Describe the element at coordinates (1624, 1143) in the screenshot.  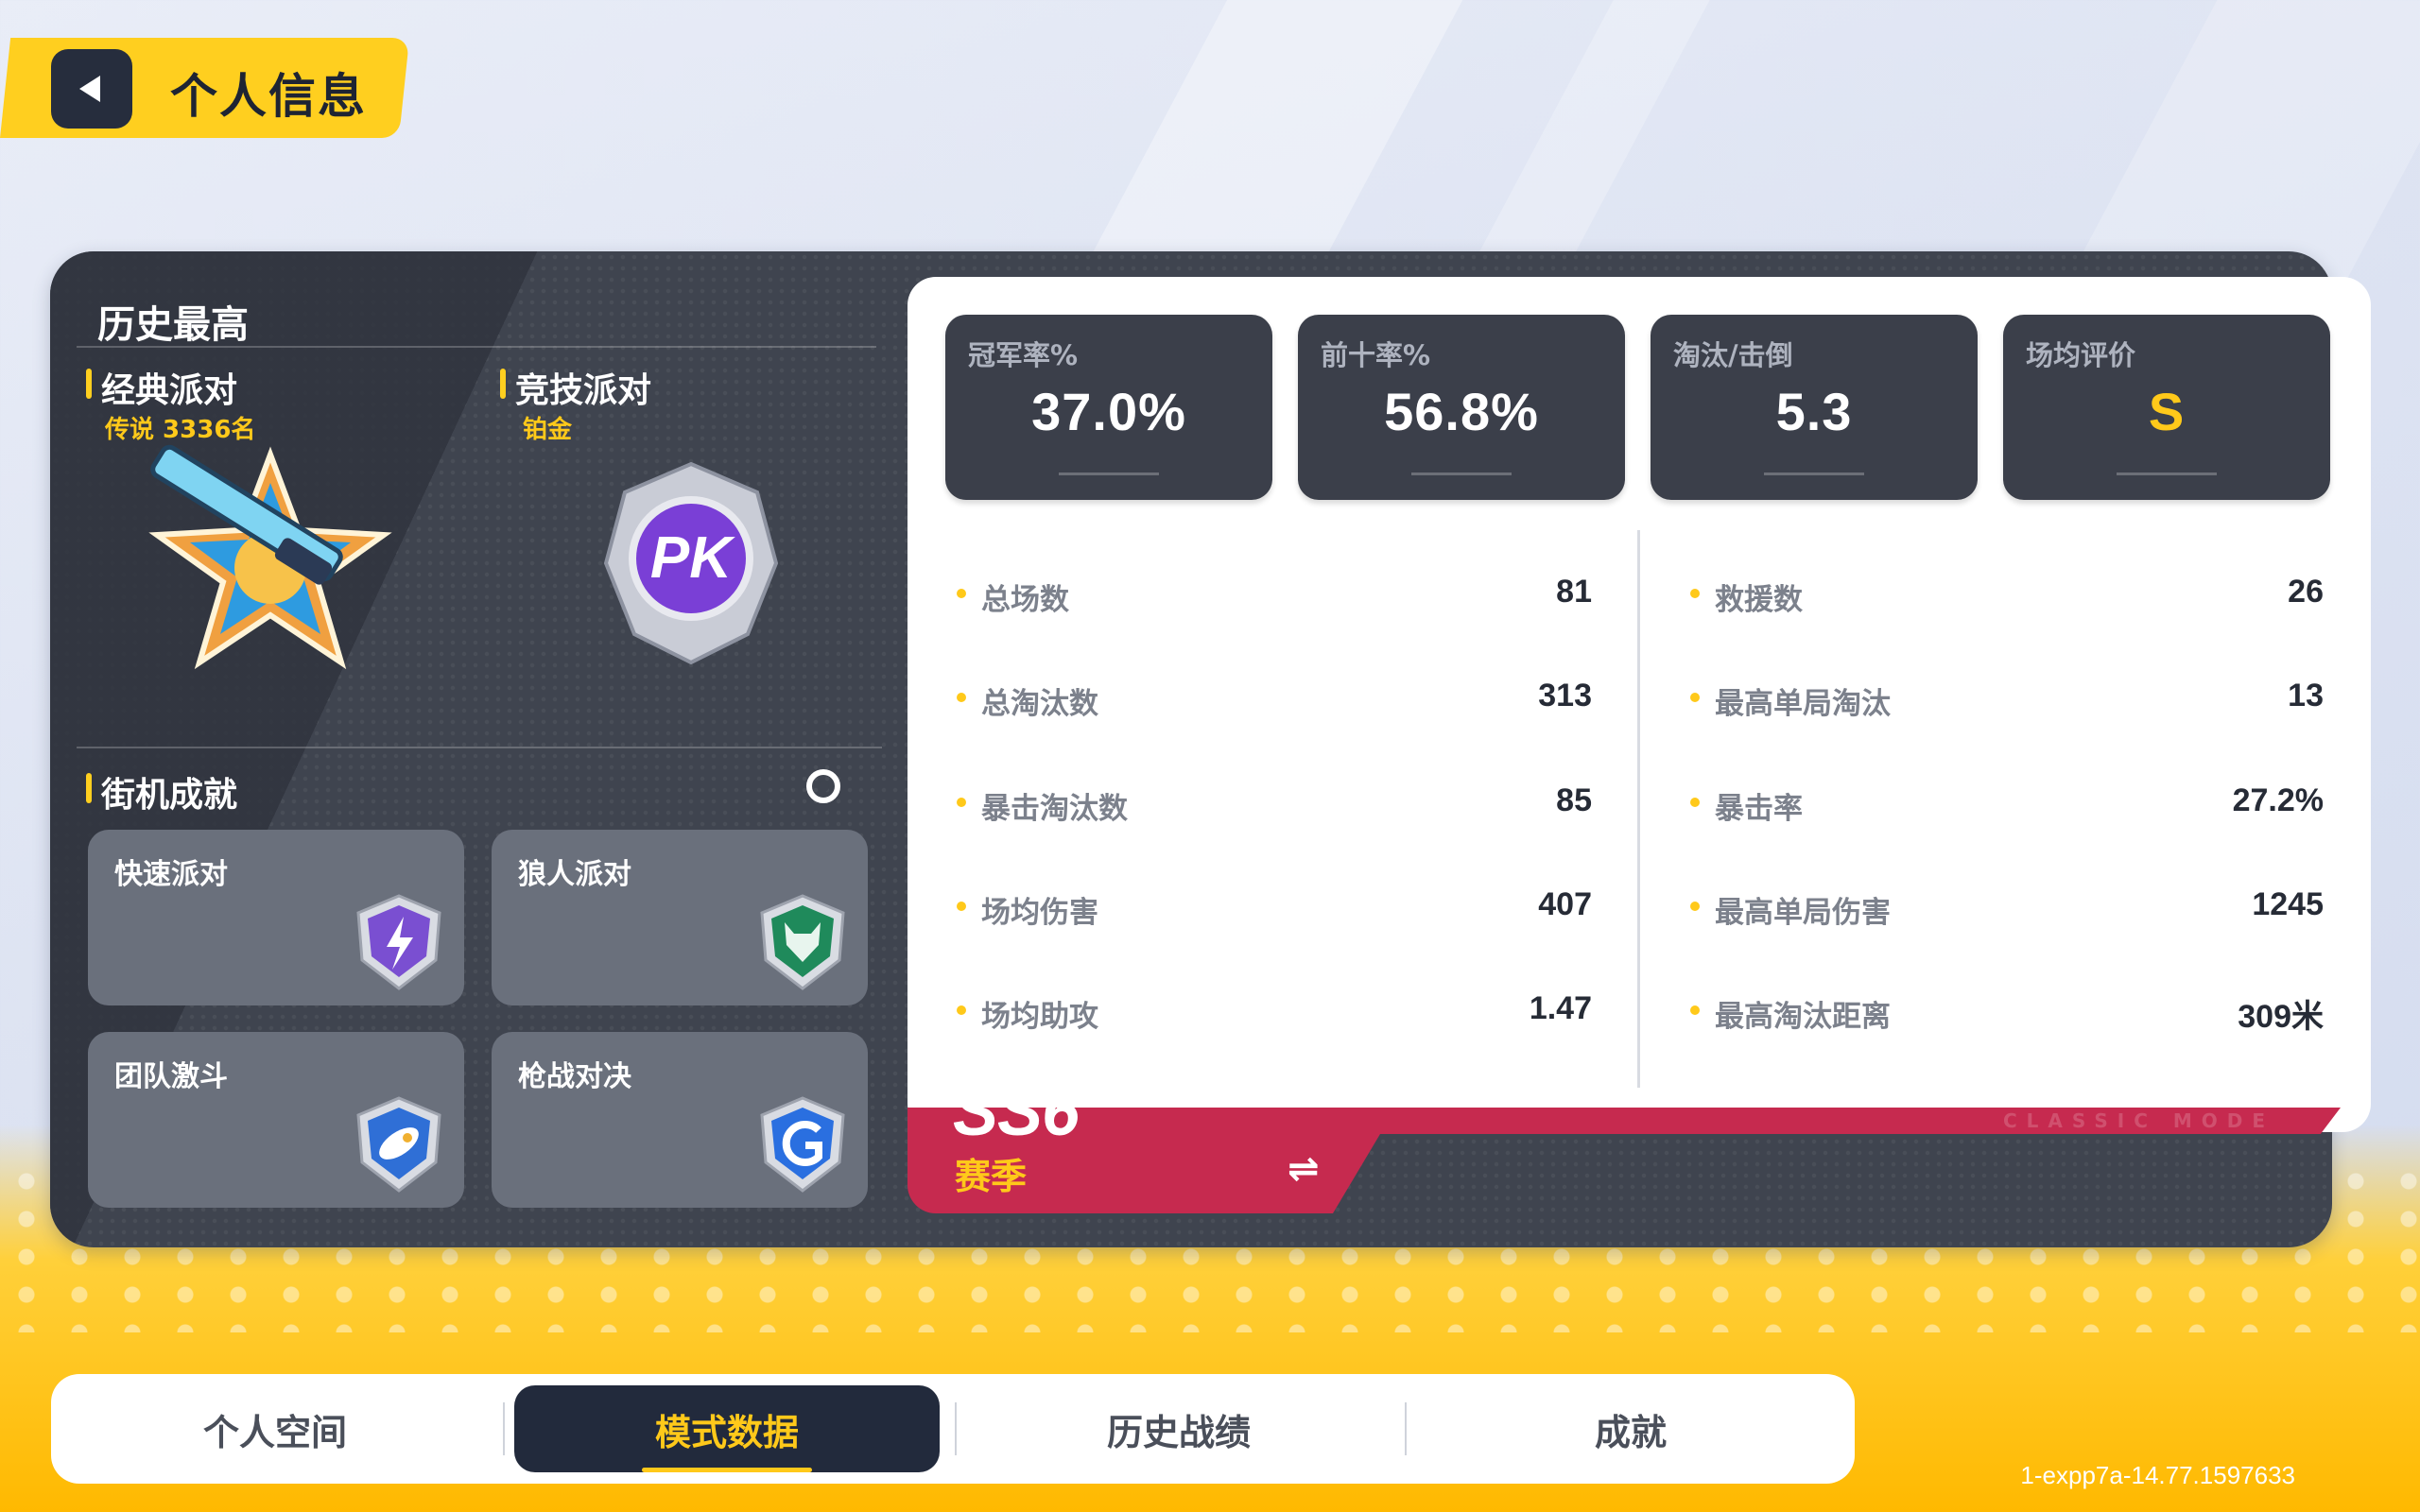
I see `season-banner: CLASSIC MODE SS6 赛季 ⇌` at that location.